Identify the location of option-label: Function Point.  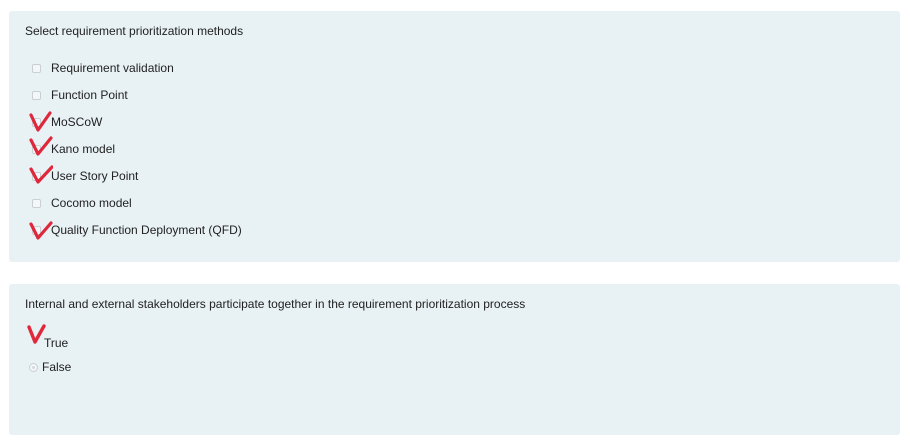
(89, 95).